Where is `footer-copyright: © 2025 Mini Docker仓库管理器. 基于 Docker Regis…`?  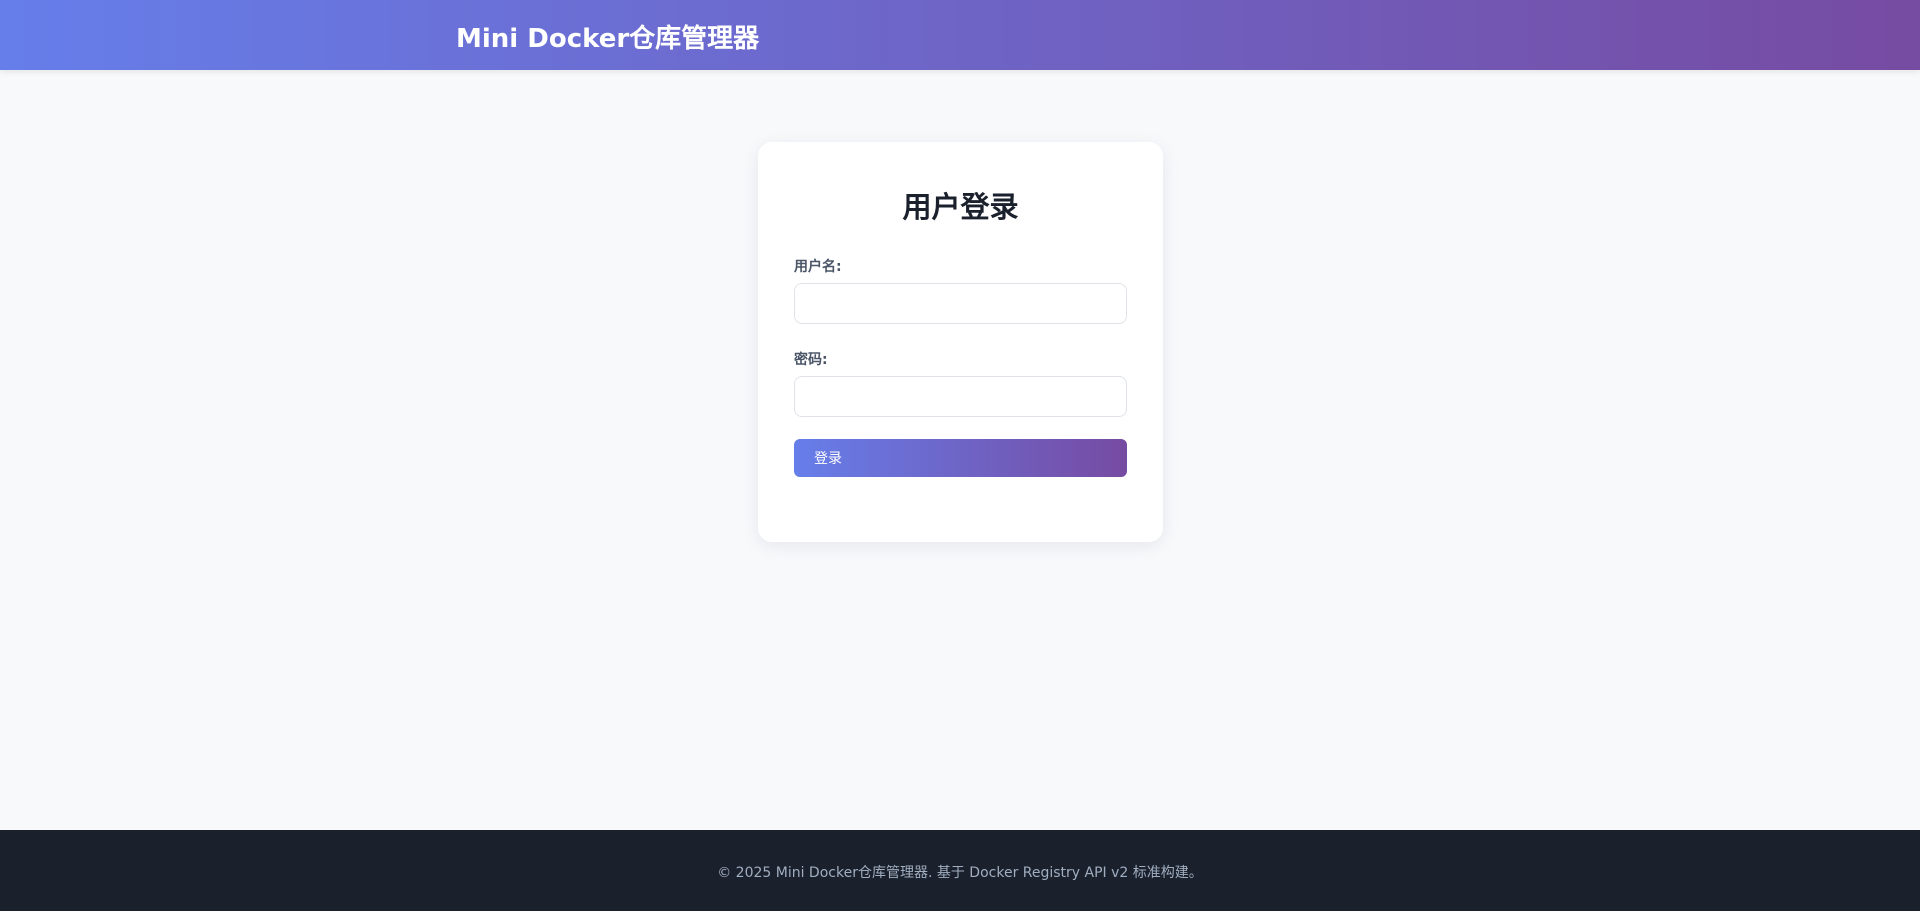 footer-copyright: © 2025 Mini Docker仓库管理器. 基于 Docker Regis… is located at coordinates (960, 873).